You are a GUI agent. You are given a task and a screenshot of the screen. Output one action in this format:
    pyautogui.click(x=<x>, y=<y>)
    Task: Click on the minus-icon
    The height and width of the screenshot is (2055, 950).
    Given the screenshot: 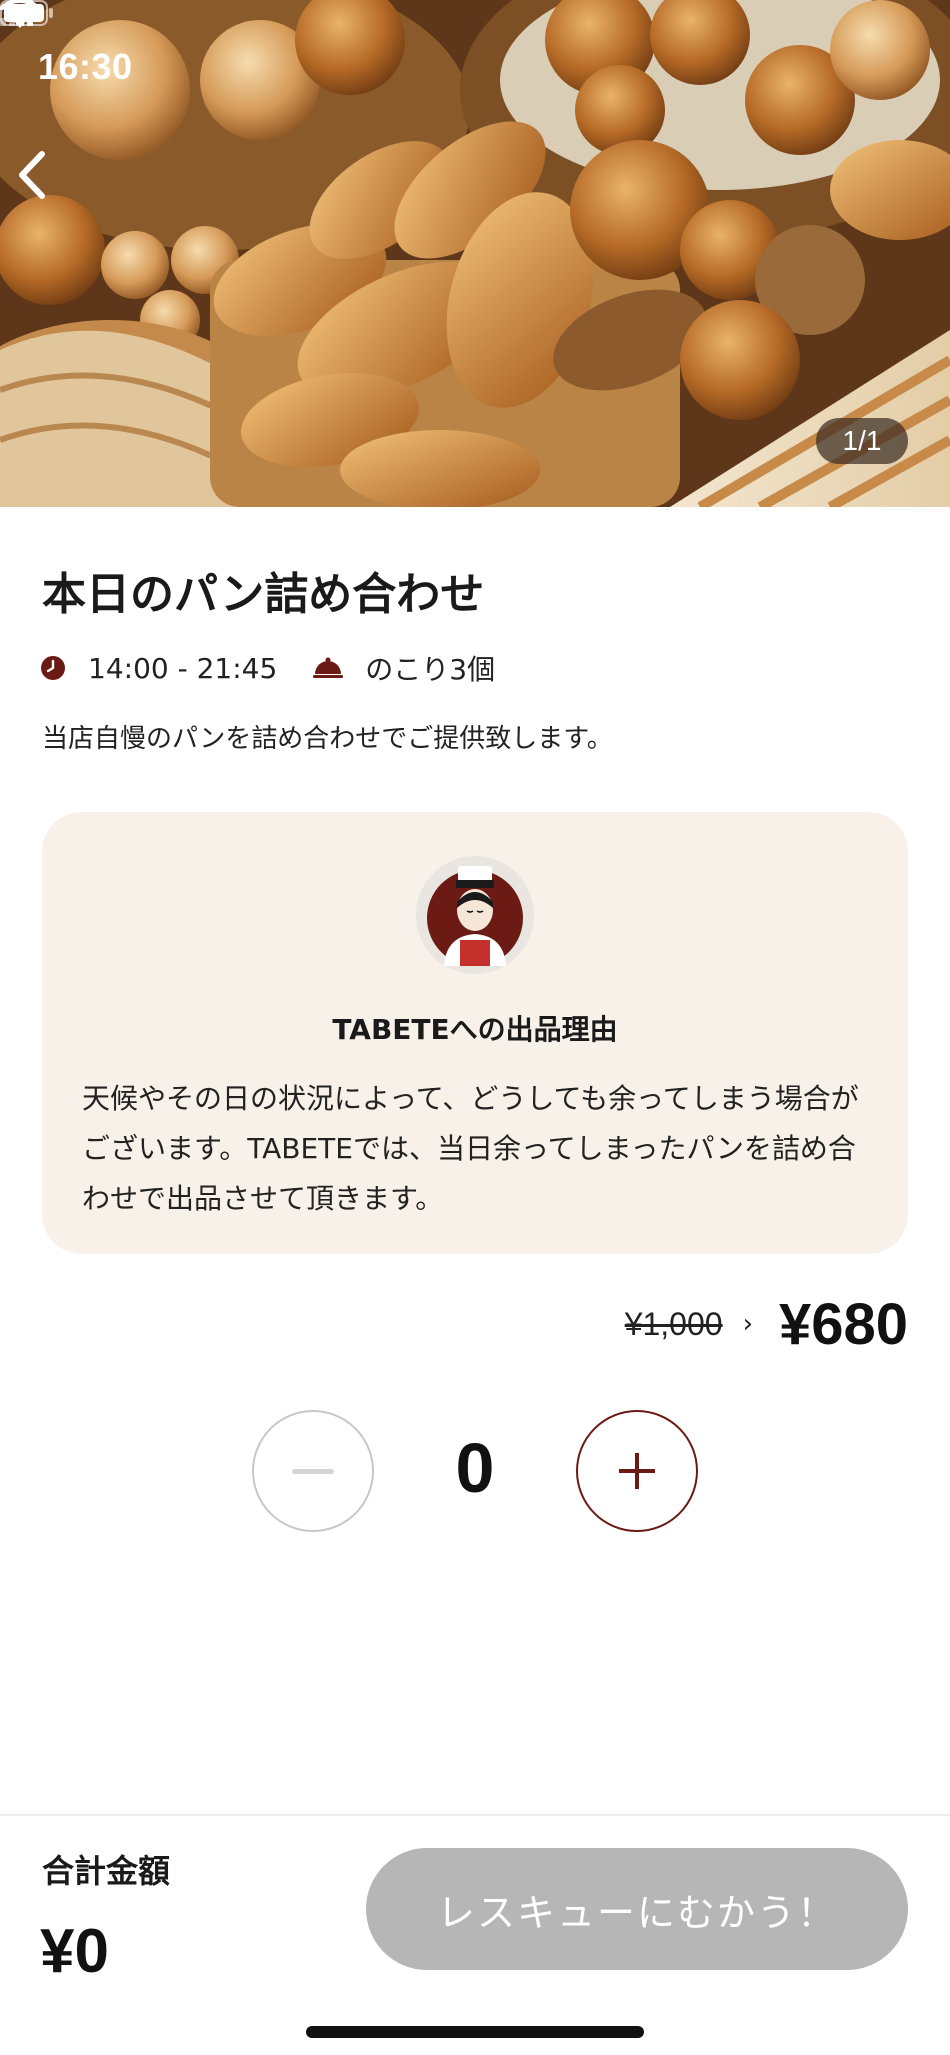 What is the action you would take?
    pyautogui.click(x=313, y=1471)
    